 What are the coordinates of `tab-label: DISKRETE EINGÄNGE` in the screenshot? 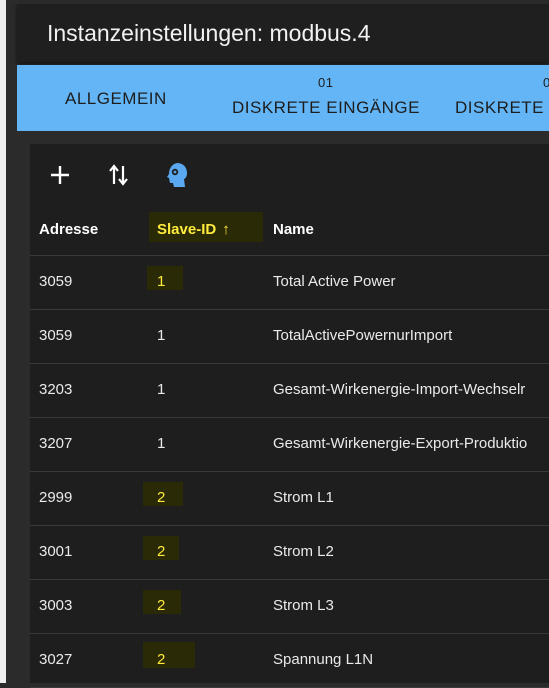 It's located at (326, 107).